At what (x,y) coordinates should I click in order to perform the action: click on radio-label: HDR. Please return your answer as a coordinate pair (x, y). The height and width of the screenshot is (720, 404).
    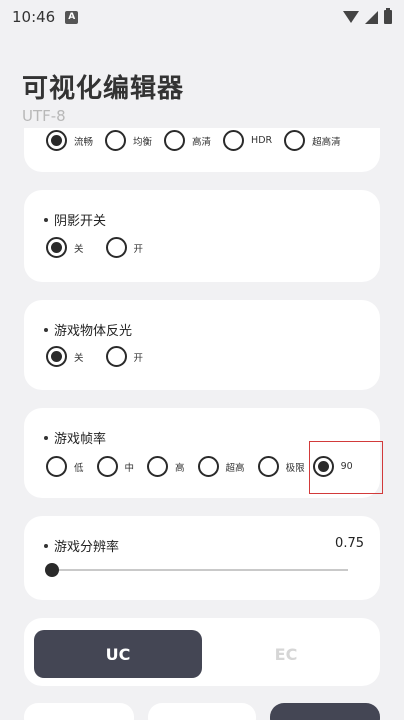
    Looking at the image, I should click on (262, 140).